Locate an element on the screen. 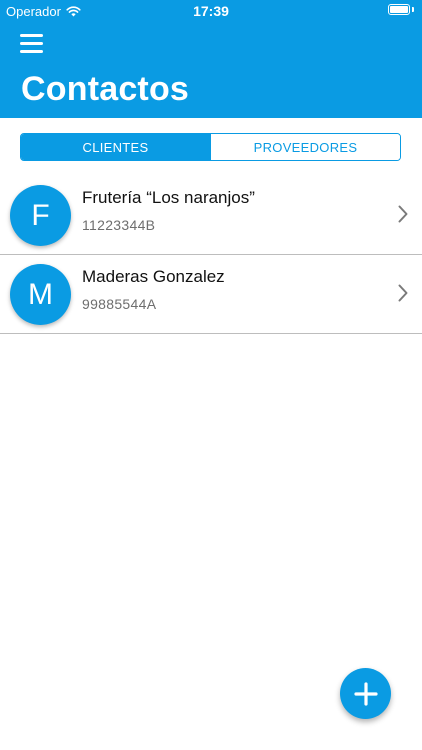 The image size is (422, 750). add-contact-button is located at coordinates (365, 693).